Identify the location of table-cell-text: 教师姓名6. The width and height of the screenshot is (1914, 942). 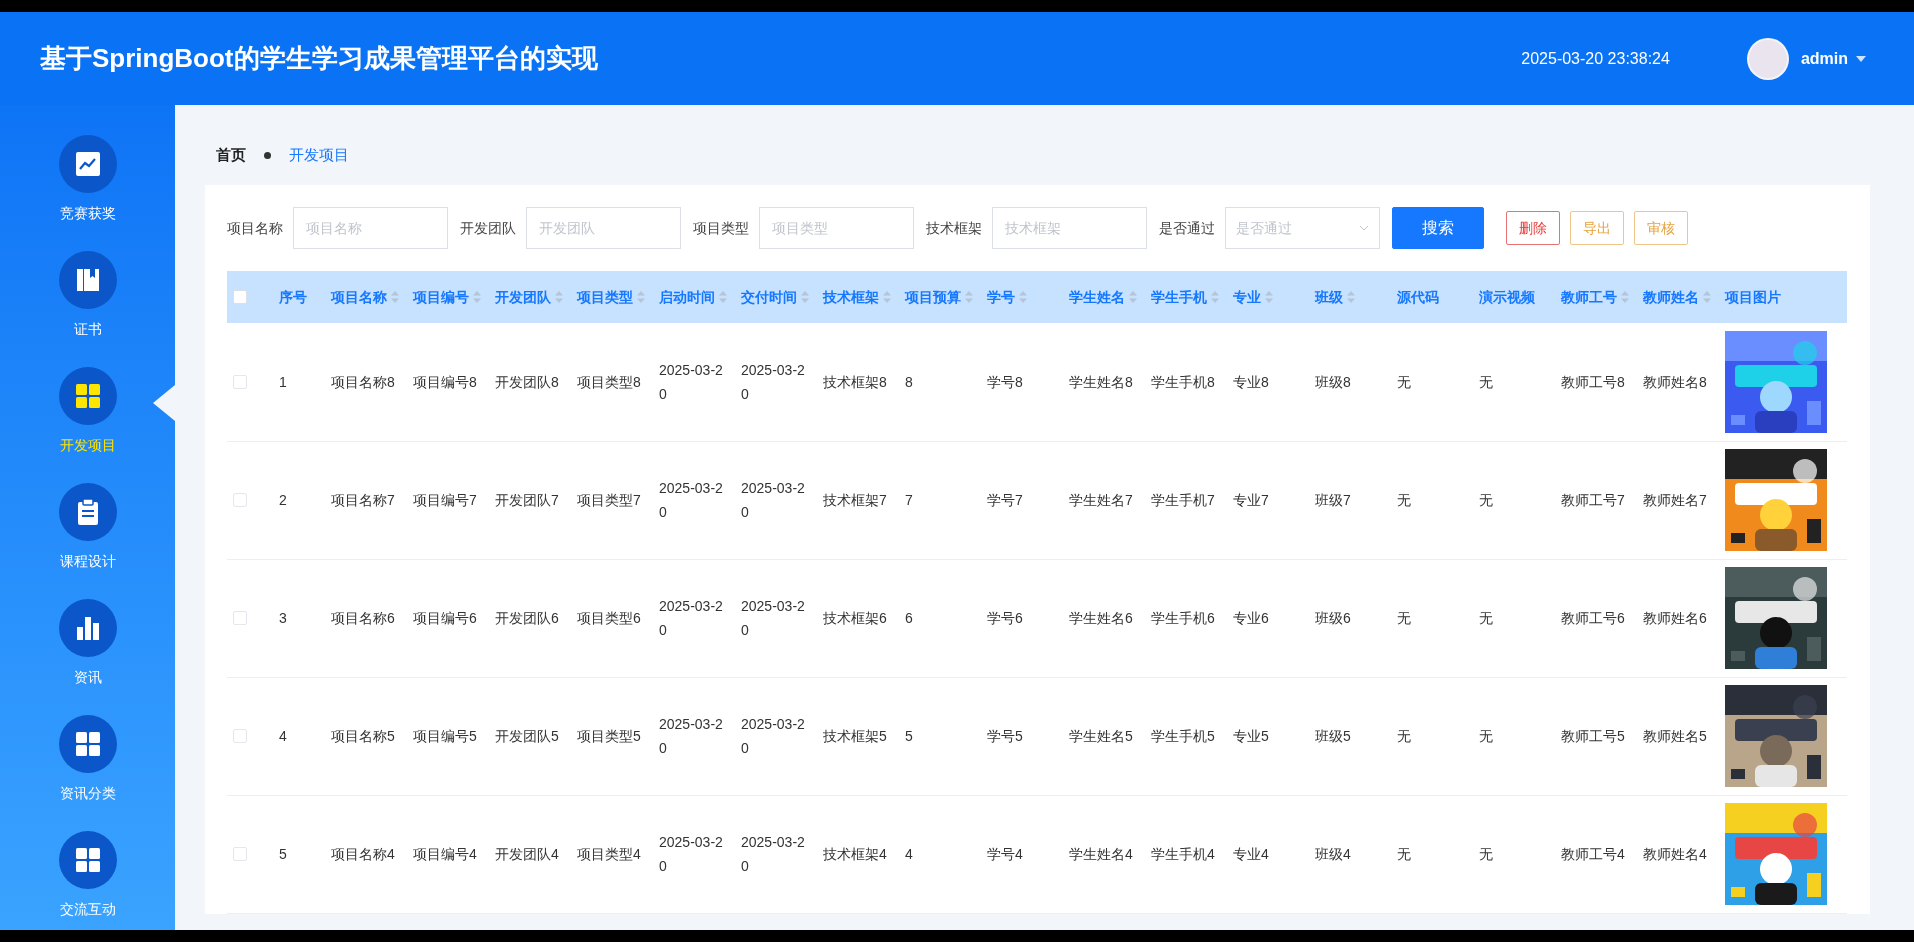
(1675, 618).